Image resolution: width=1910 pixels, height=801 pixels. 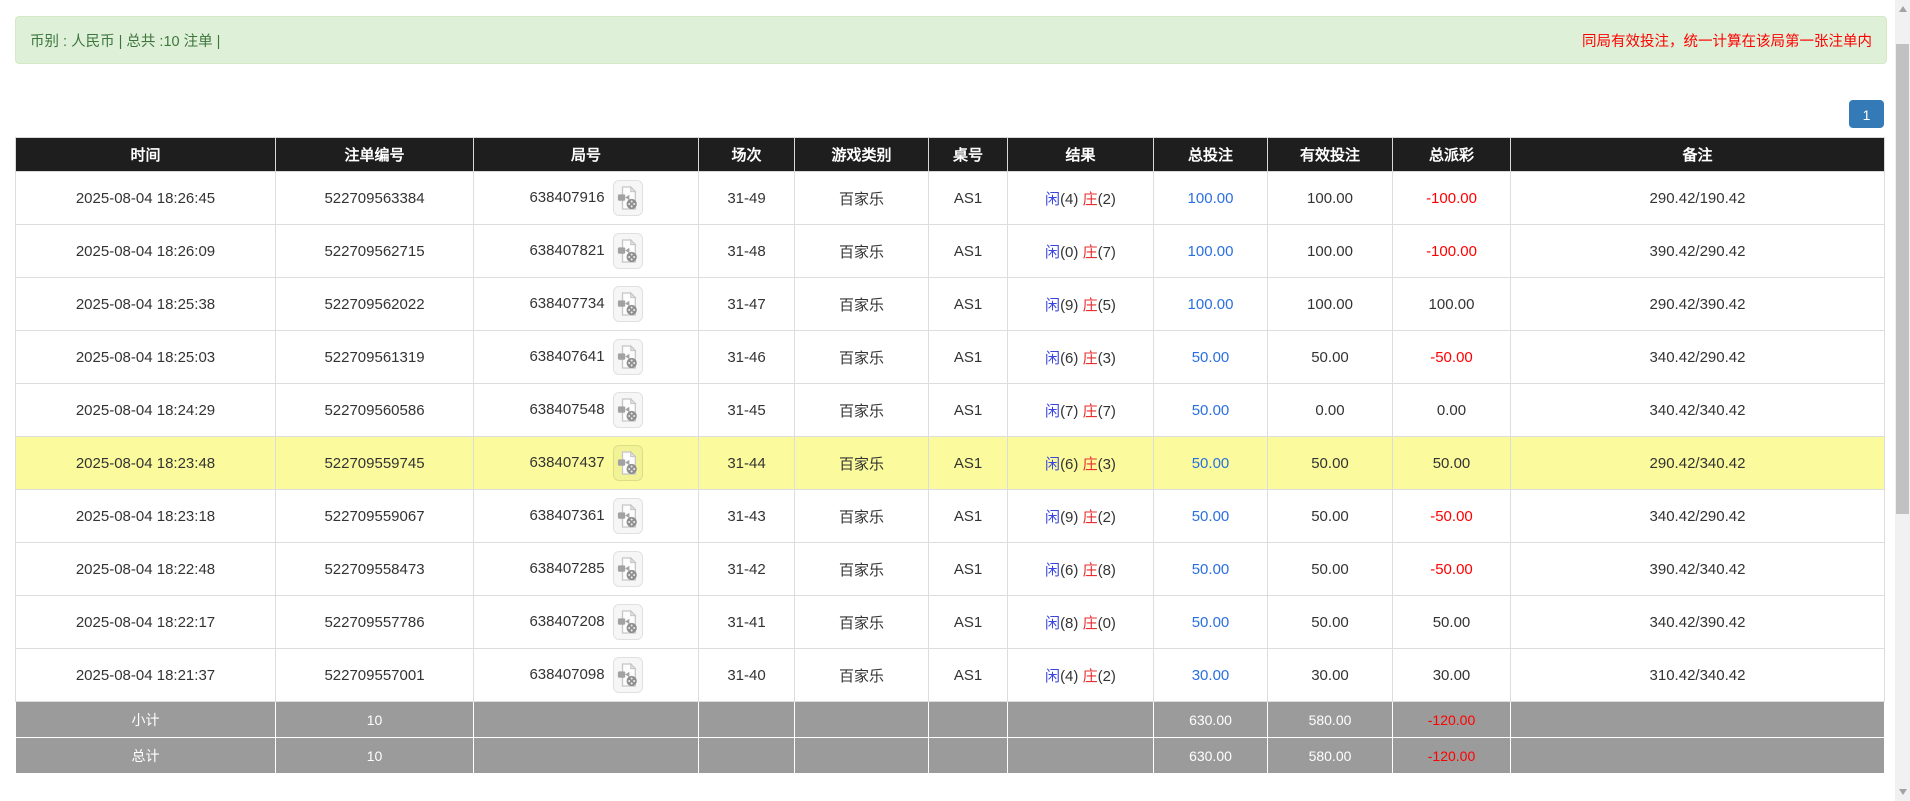 I want to click on valid-bet-cell: 100.00, so click(x=1330, y=198).